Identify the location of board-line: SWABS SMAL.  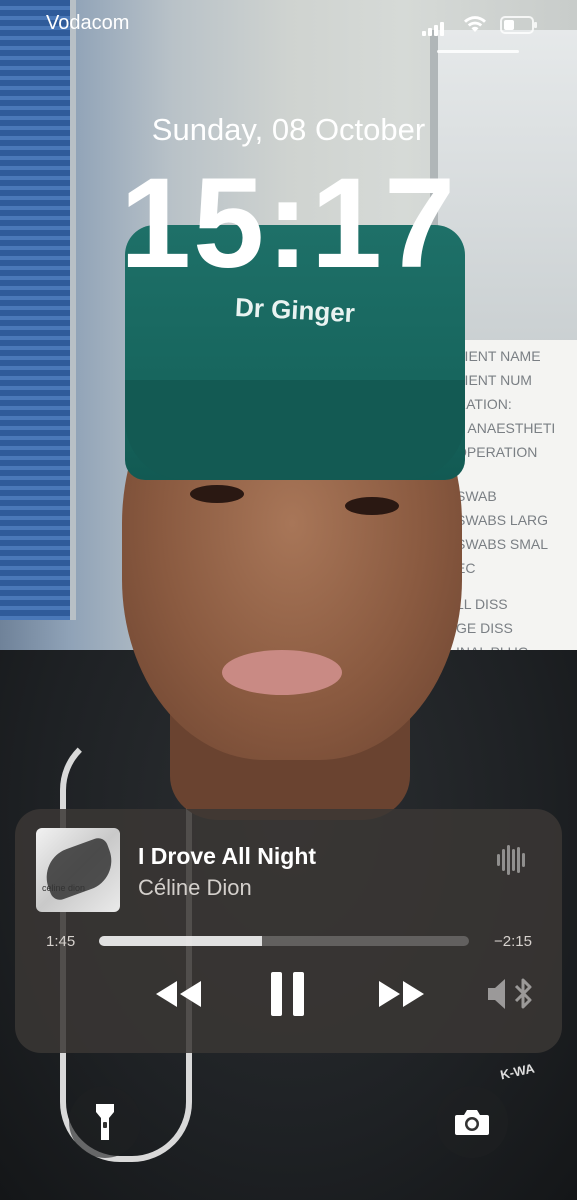
(502, 544).